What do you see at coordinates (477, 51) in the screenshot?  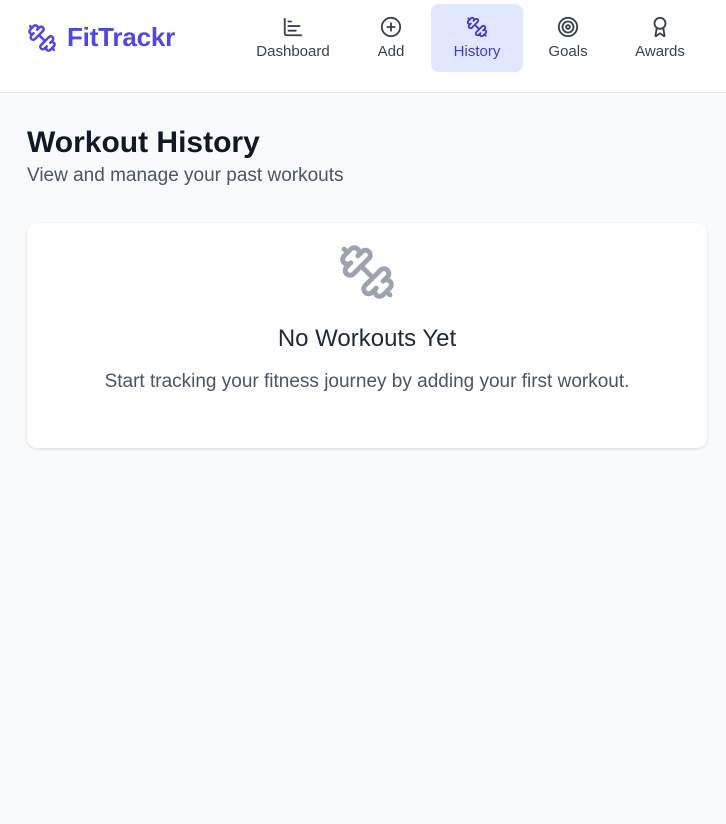 I see `nav-label: History` at bounding box center [477, 51].